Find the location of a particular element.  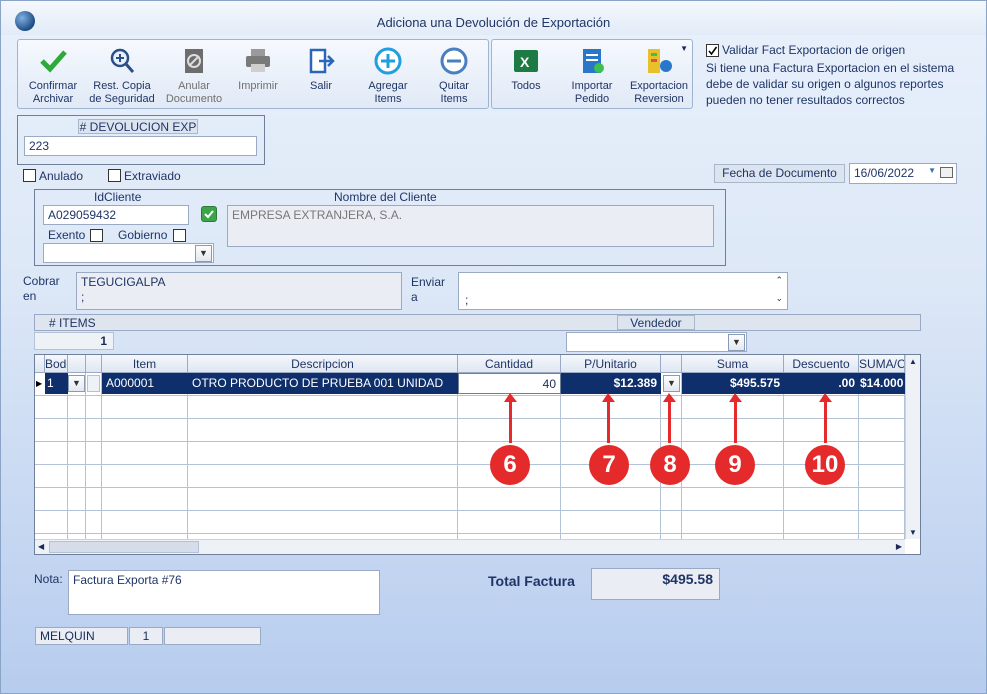

date-dropdown-icon: ▼ is located at coordinates (932, 170).